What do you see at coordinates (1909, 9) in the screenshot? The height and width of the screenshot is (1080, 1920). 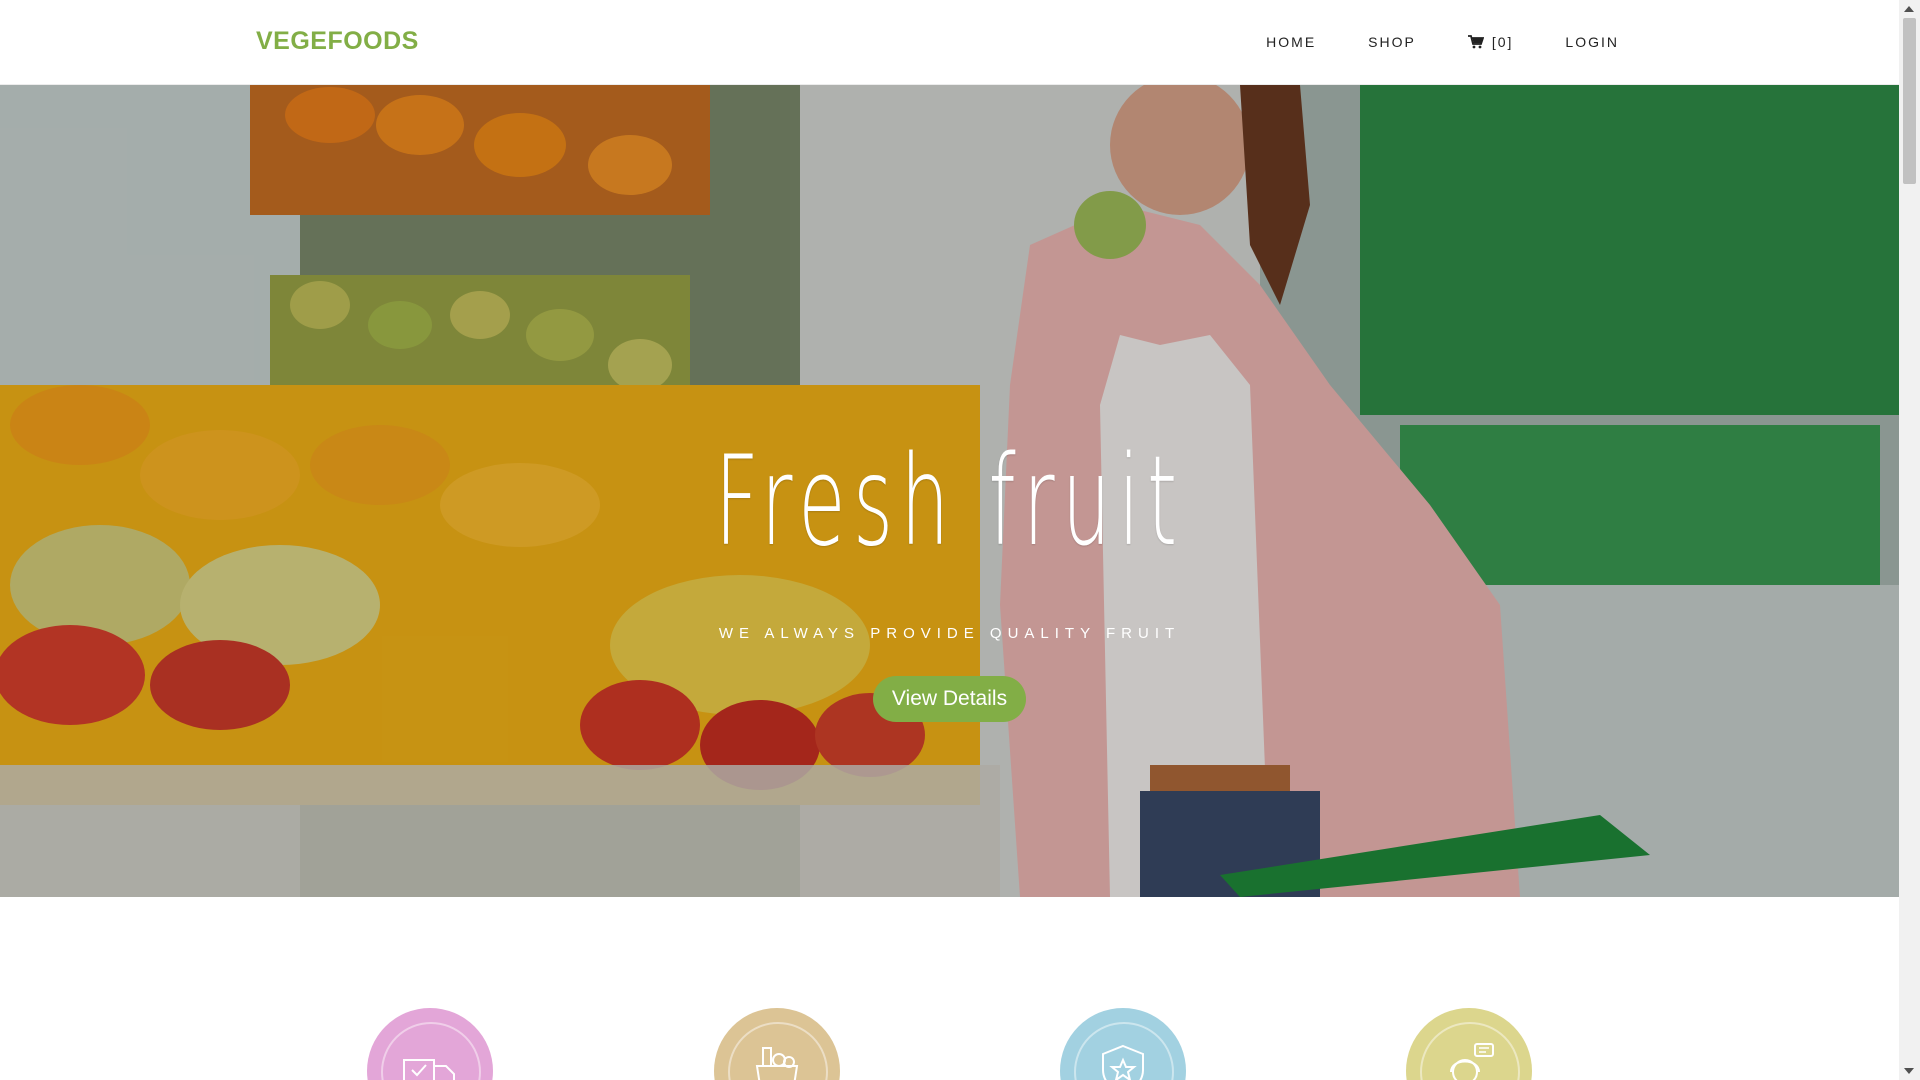 I see `scroll-up-arrow-icon` at bounding box center [1909, 9].